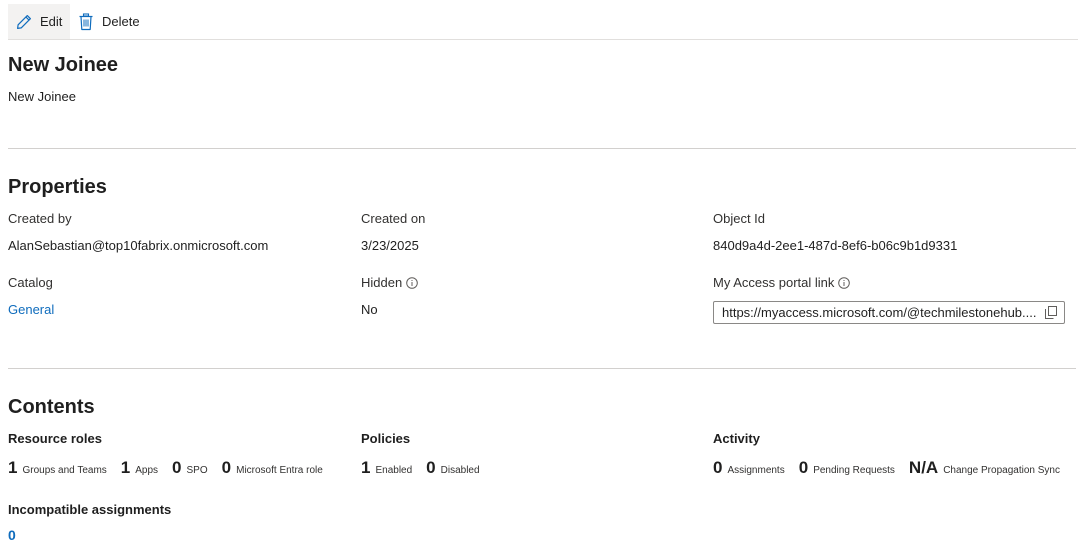 The height and width of the screenshot is (549, 1078). I want to click on resource-roles-heading: Resource roles, so click(55, 438).